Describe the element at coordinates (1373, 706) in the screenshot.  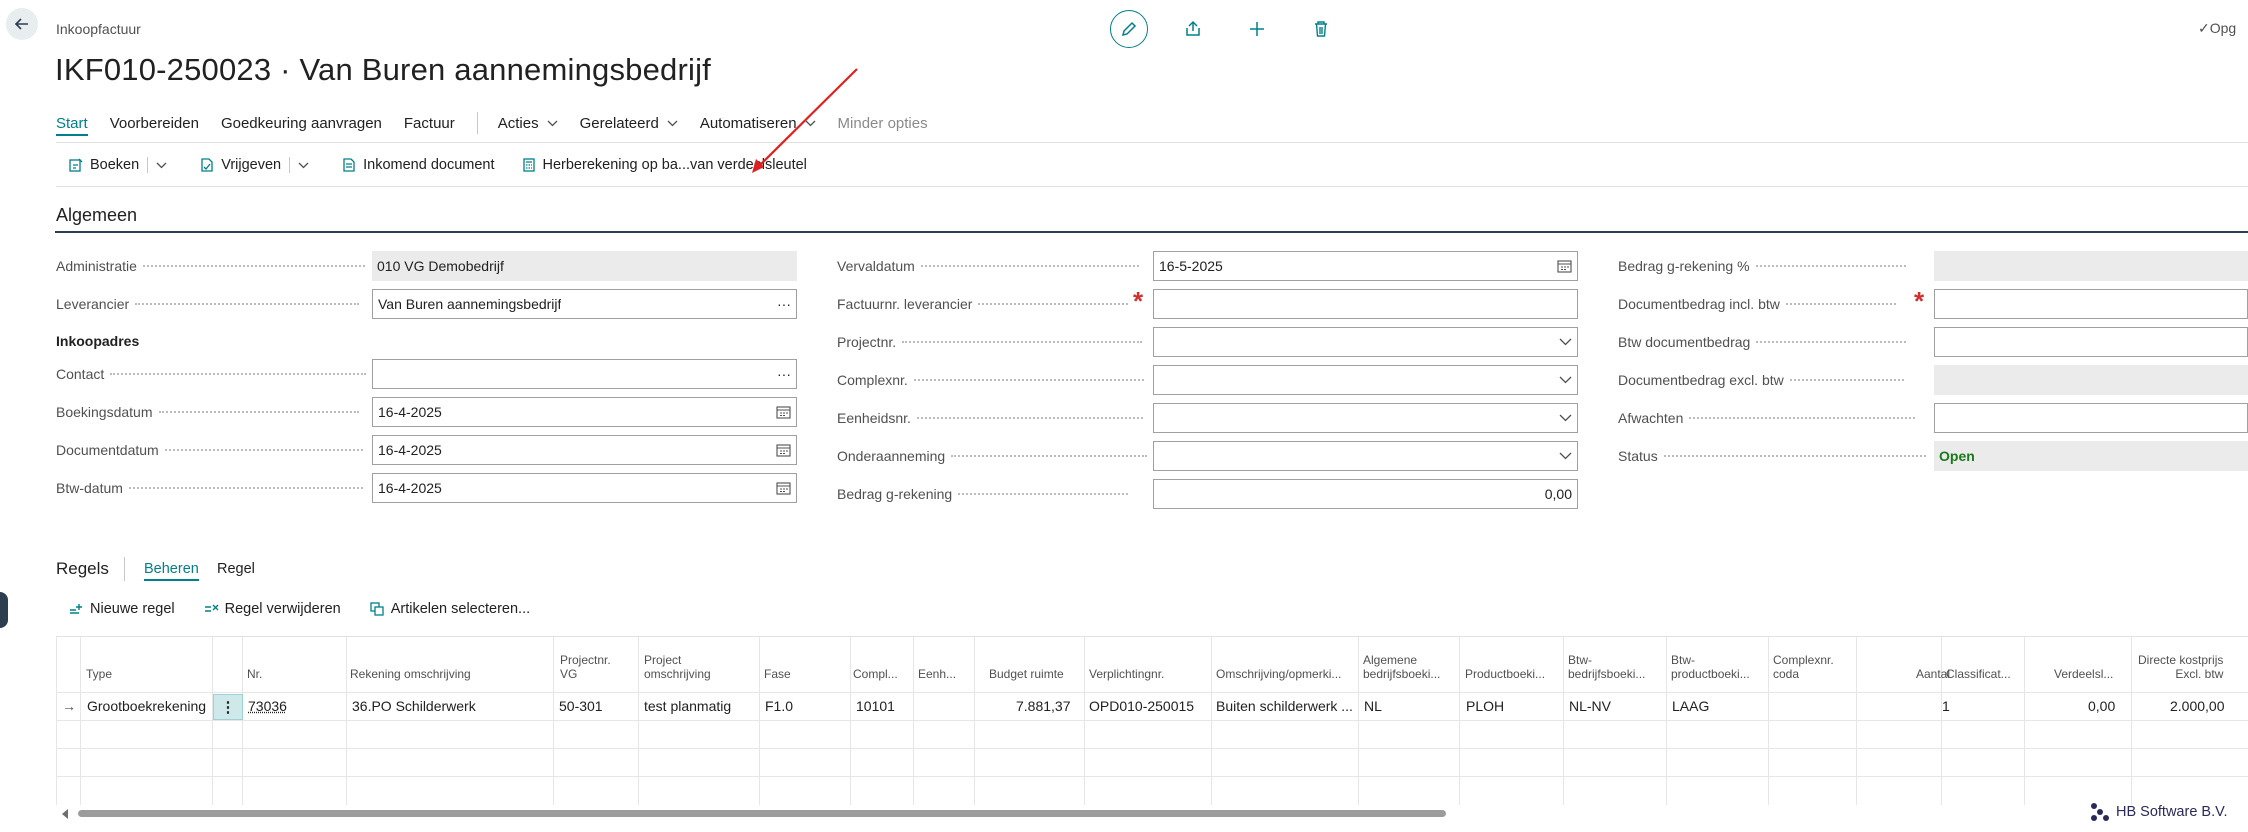
I see `cell-algemene-bedrijfsboeking: NL` at that location.